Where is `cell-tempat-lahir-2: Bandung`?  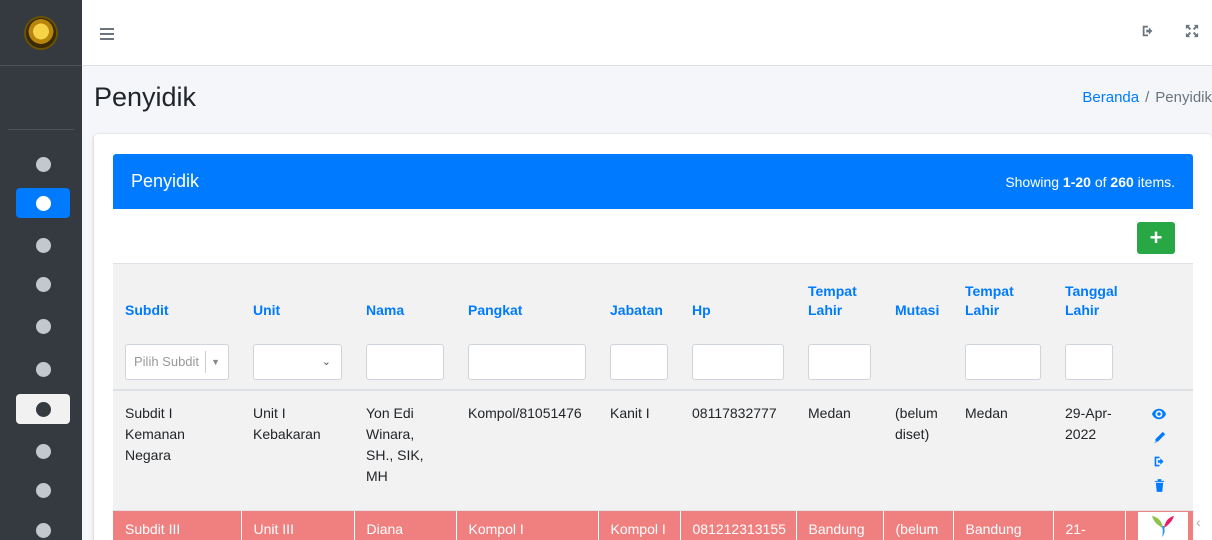 cell-tempat-lahir-2: Bandung is located at coordinates (1003, 525).